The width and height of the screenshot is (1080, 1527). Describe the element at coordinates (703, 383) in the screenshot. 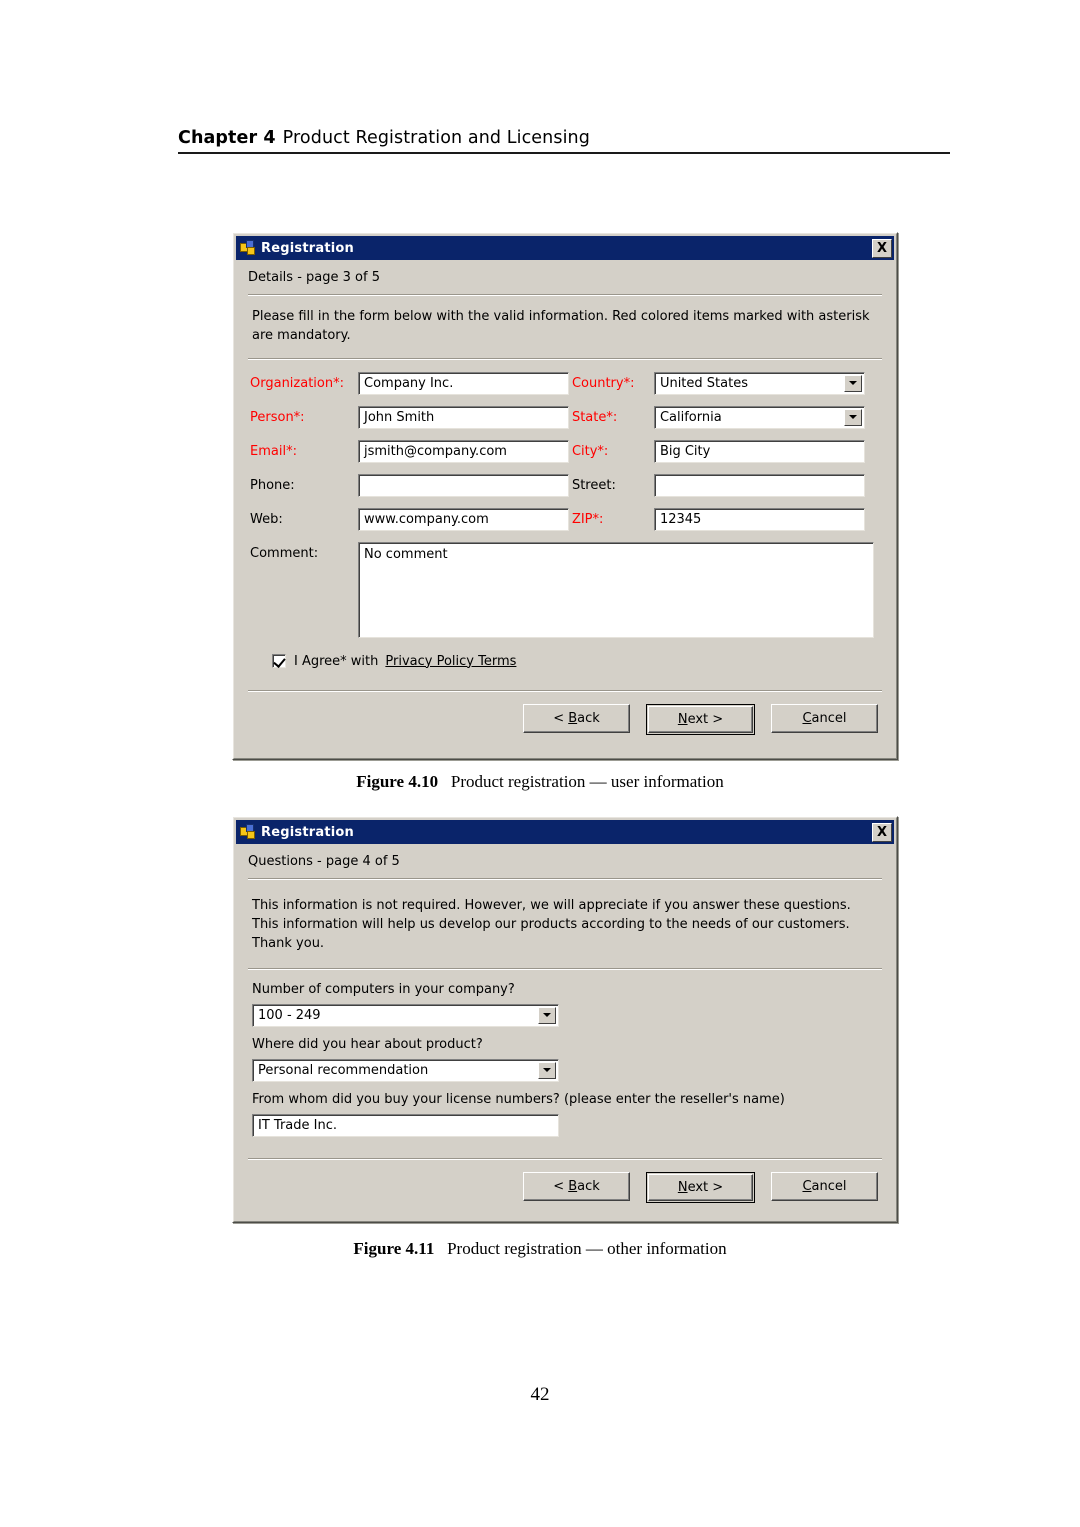

I see `select-country-value: United States` at that location.